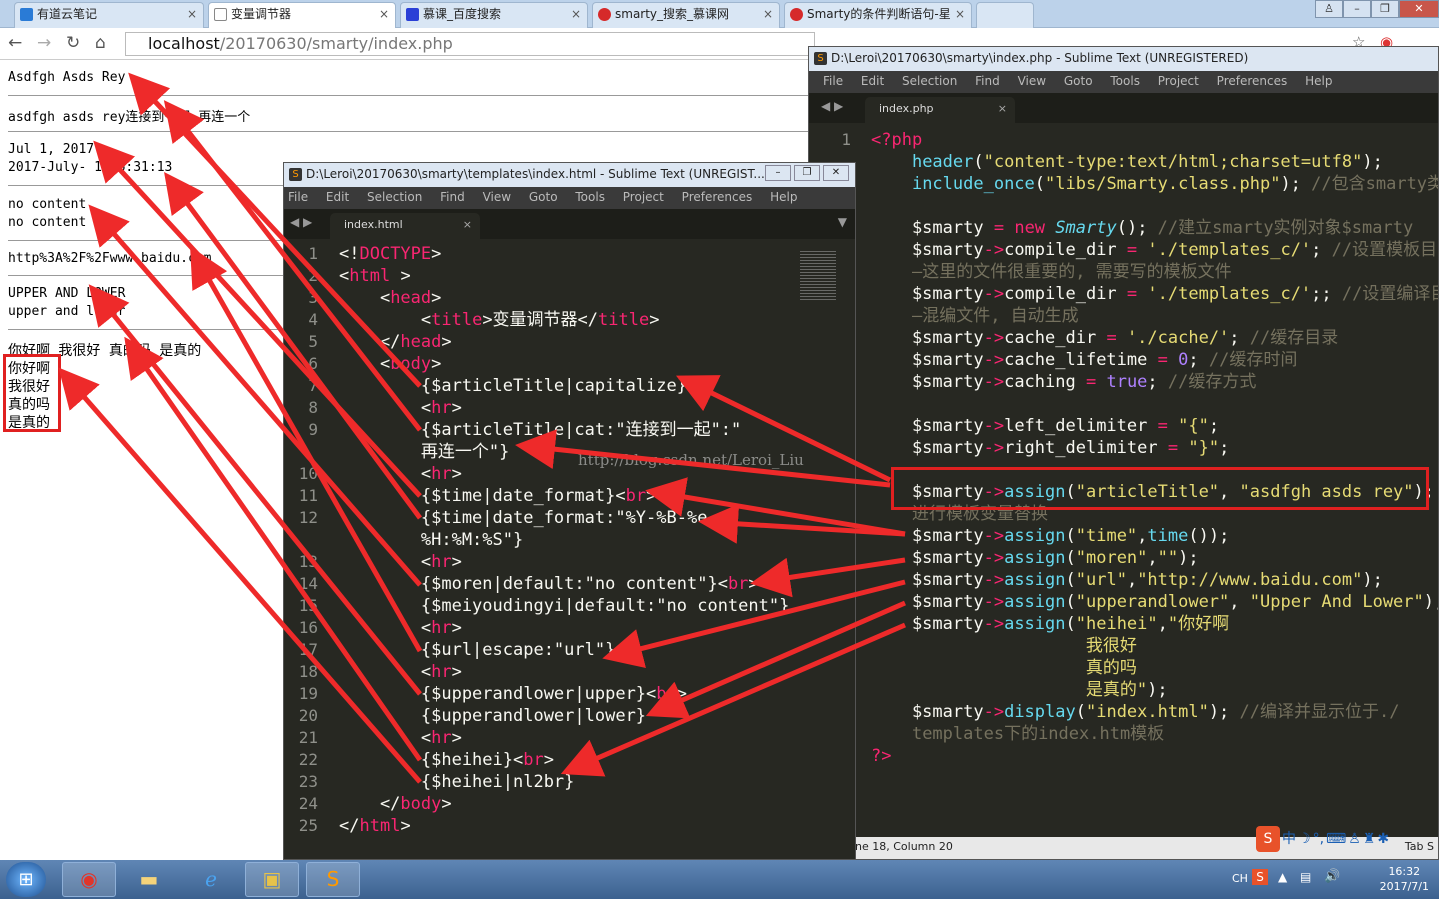 The width and height of the screenshot is (1439, 899). What do you see at coordinates (1318, 839) in the screenshot?
I see `punctuation-icon: °,` at bounding box center [1318, 839].